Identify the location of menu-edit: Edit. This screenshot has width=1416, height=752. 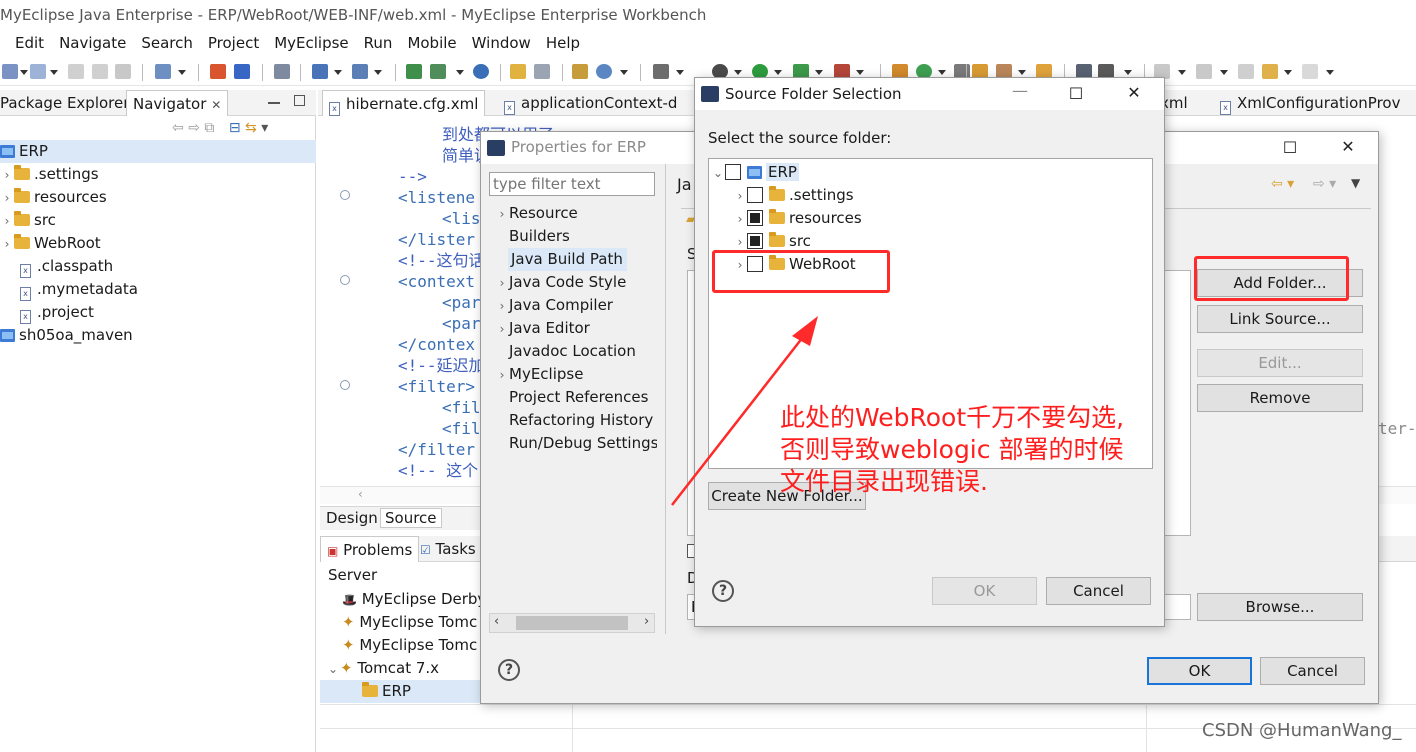
(29, 43).